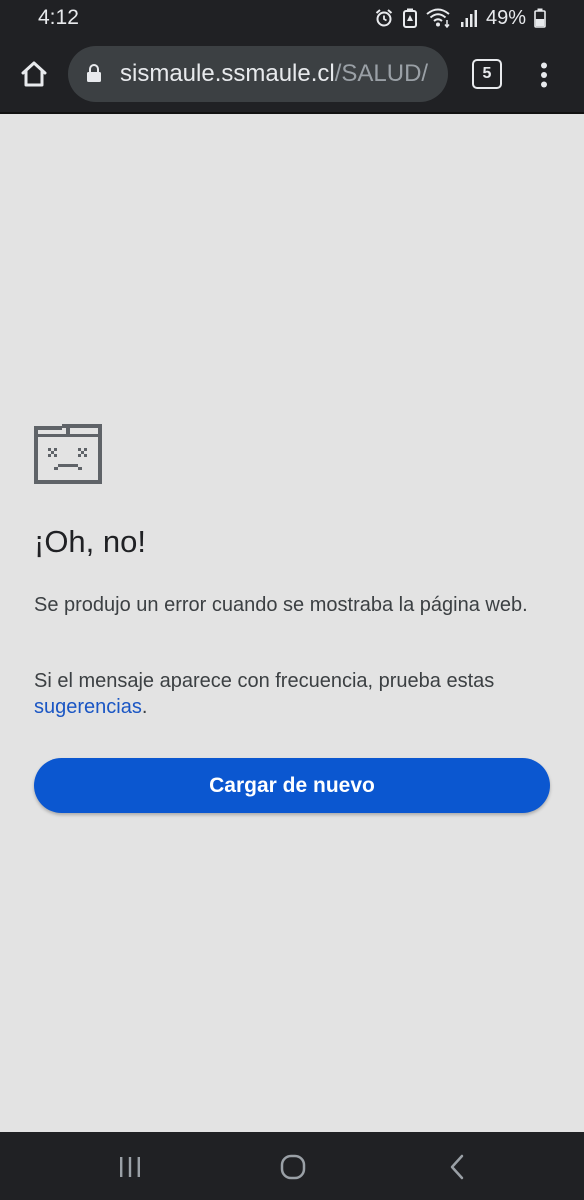  I want to click on reload-button: Cargar de nuevo, so click(292, 785).